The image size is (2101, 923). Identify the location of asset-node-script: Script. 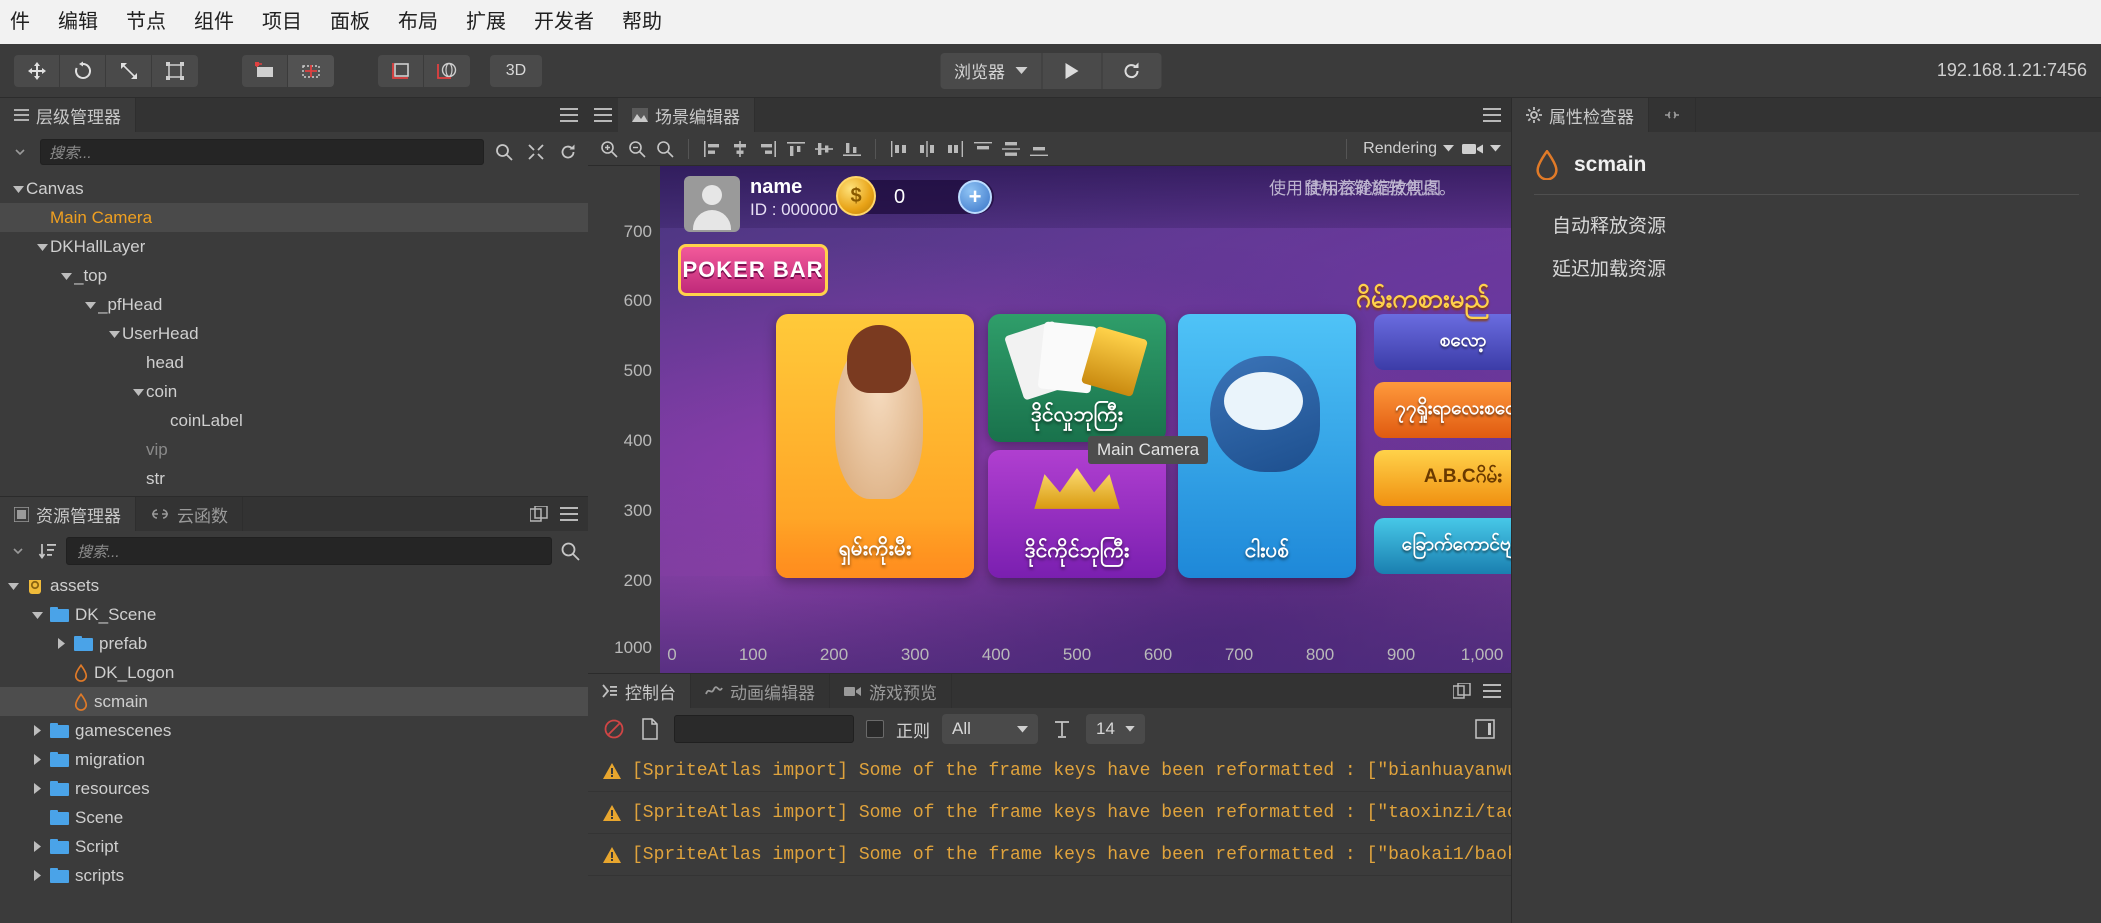
(294, 846).